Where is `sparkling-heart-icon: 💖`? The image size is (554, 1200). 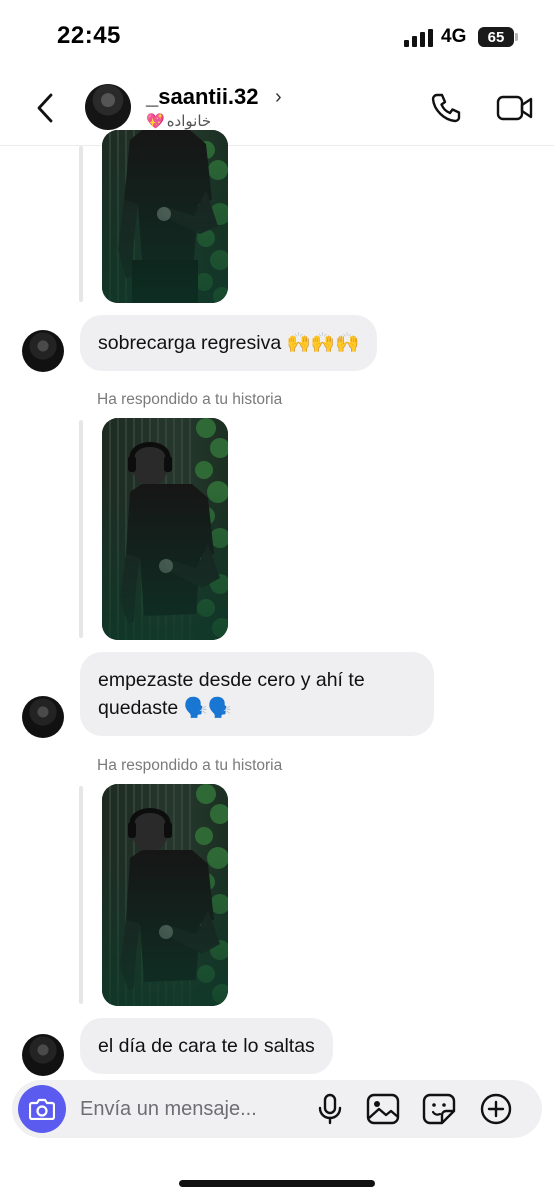
sparkling-heart-icon: 💖 is located at coordinates (155, 121).